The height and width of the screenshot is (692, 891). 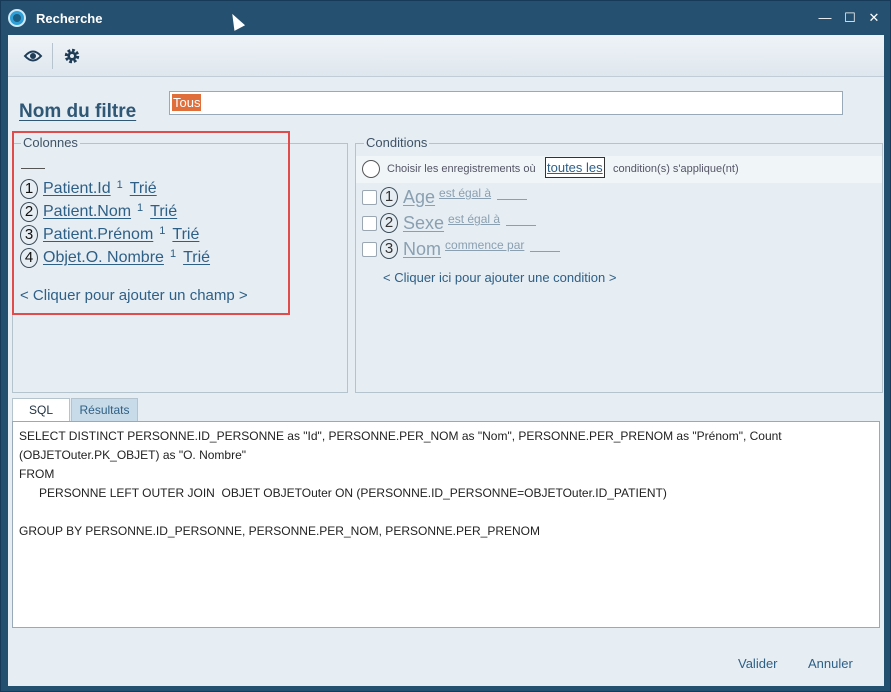 I want to click on conditions-mode-link: toutes les, so click(x=575, y=167).